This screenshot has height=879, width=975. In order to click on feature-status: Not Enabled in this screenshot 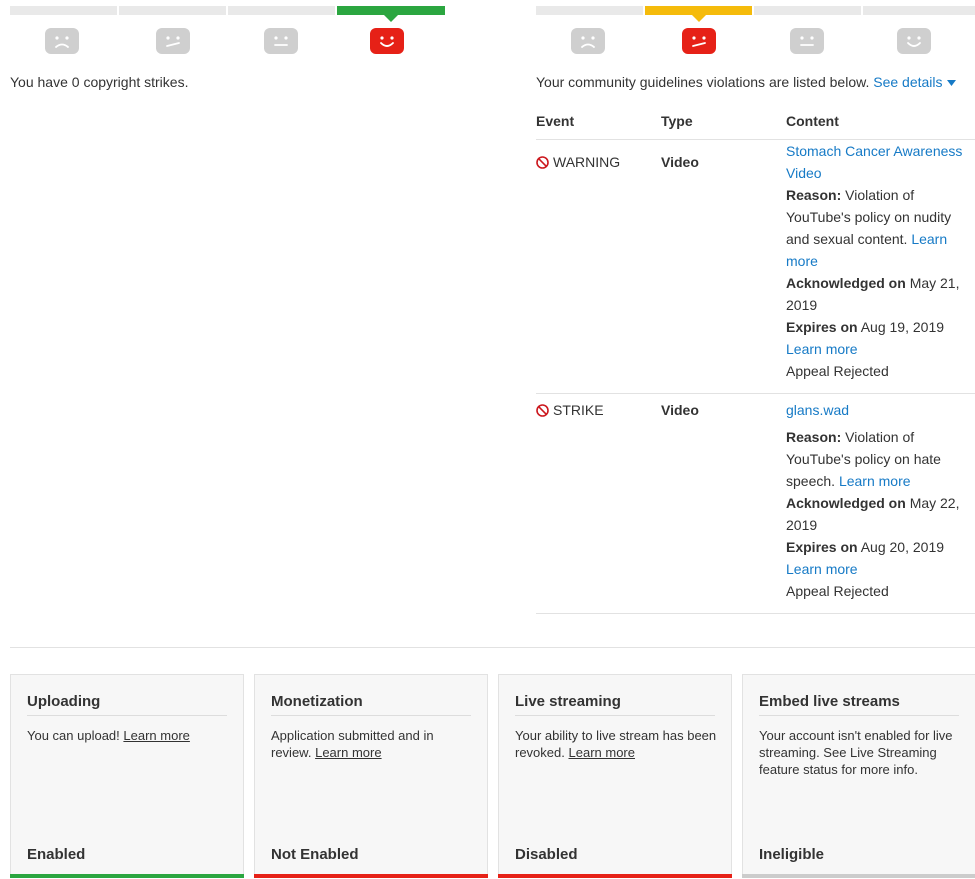, I will do `click(315, 854)`.